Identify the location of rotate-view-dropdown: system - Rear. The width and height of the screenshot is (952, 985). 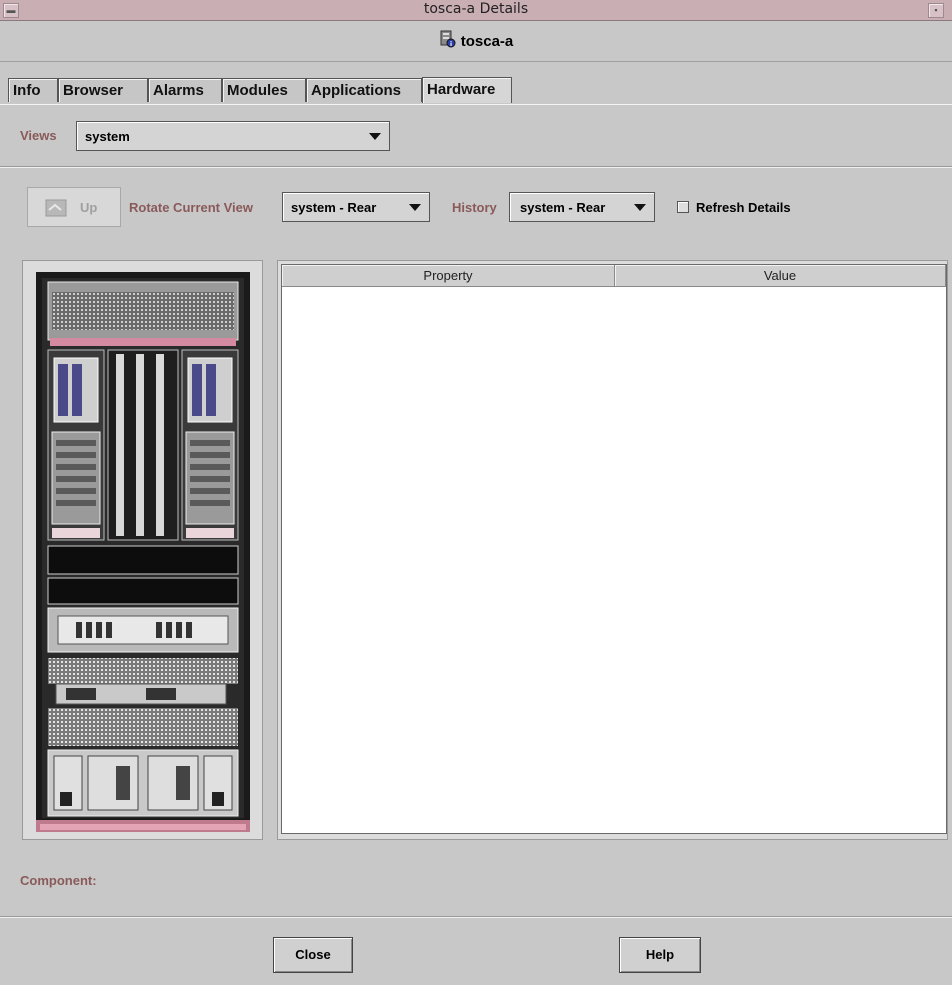
(356, 207).